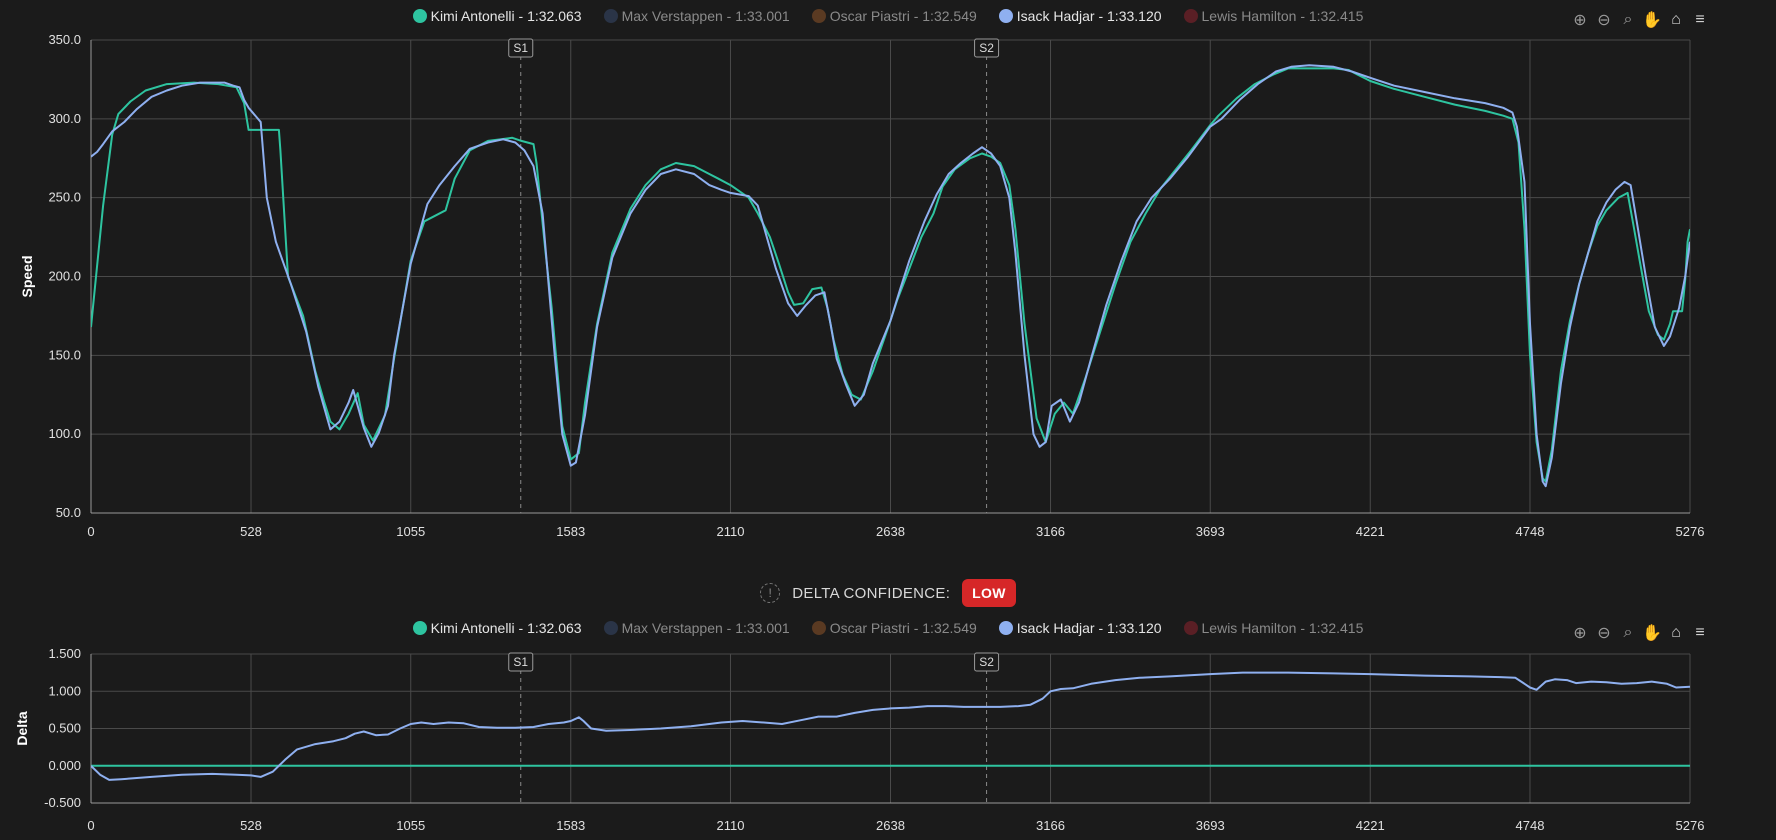 The width and height of the screenshot is (1776, 840). I want to click on confidence-label: DELTA CONFIDENCE:, so click(871, 593).